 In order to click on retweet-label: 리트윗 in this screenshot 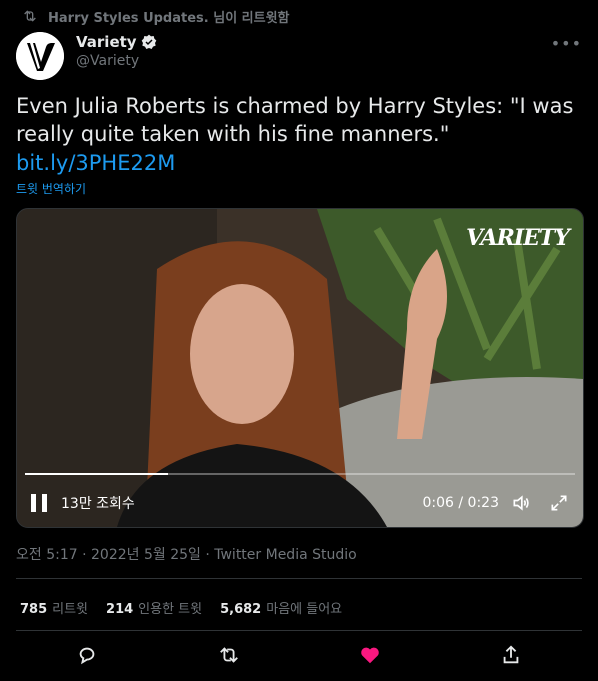, I will do `click(70, 609)`.